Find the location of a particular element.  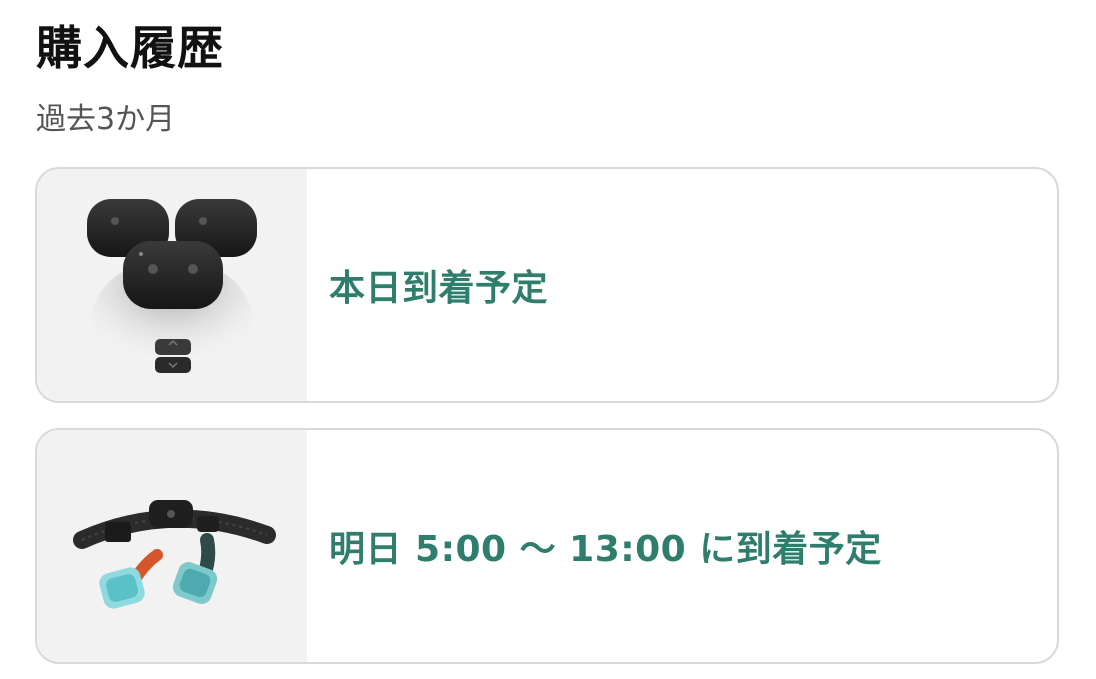

delivery-status: 本日到着予定 is located at coordinates (439, 288).